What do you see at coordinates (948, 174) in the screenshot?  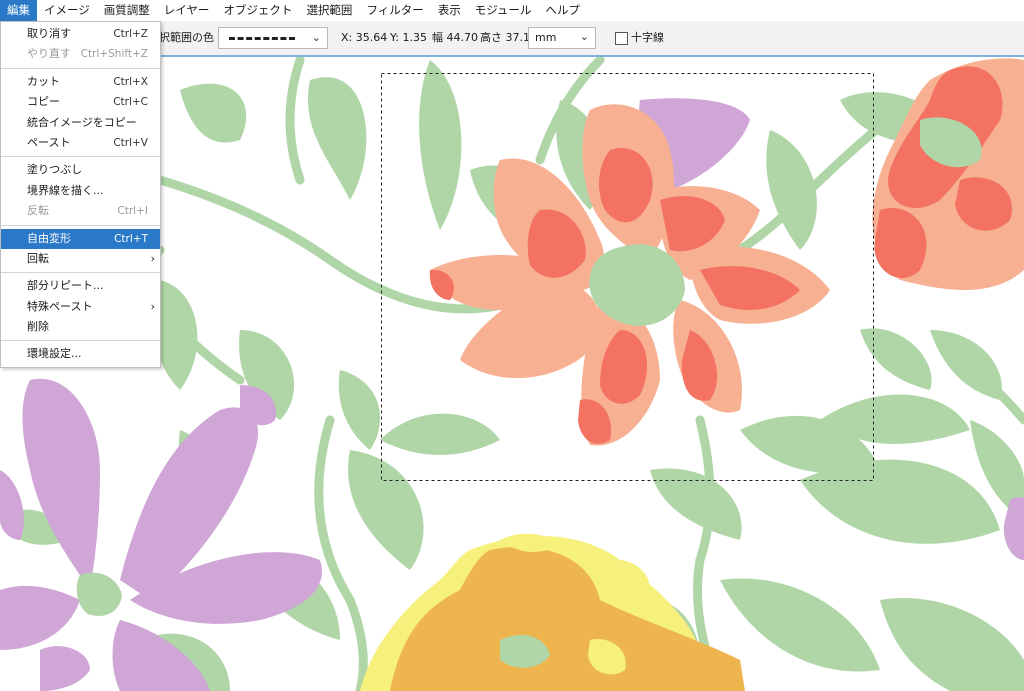 I see `flower-top-right` at bounding box center [948, 174].